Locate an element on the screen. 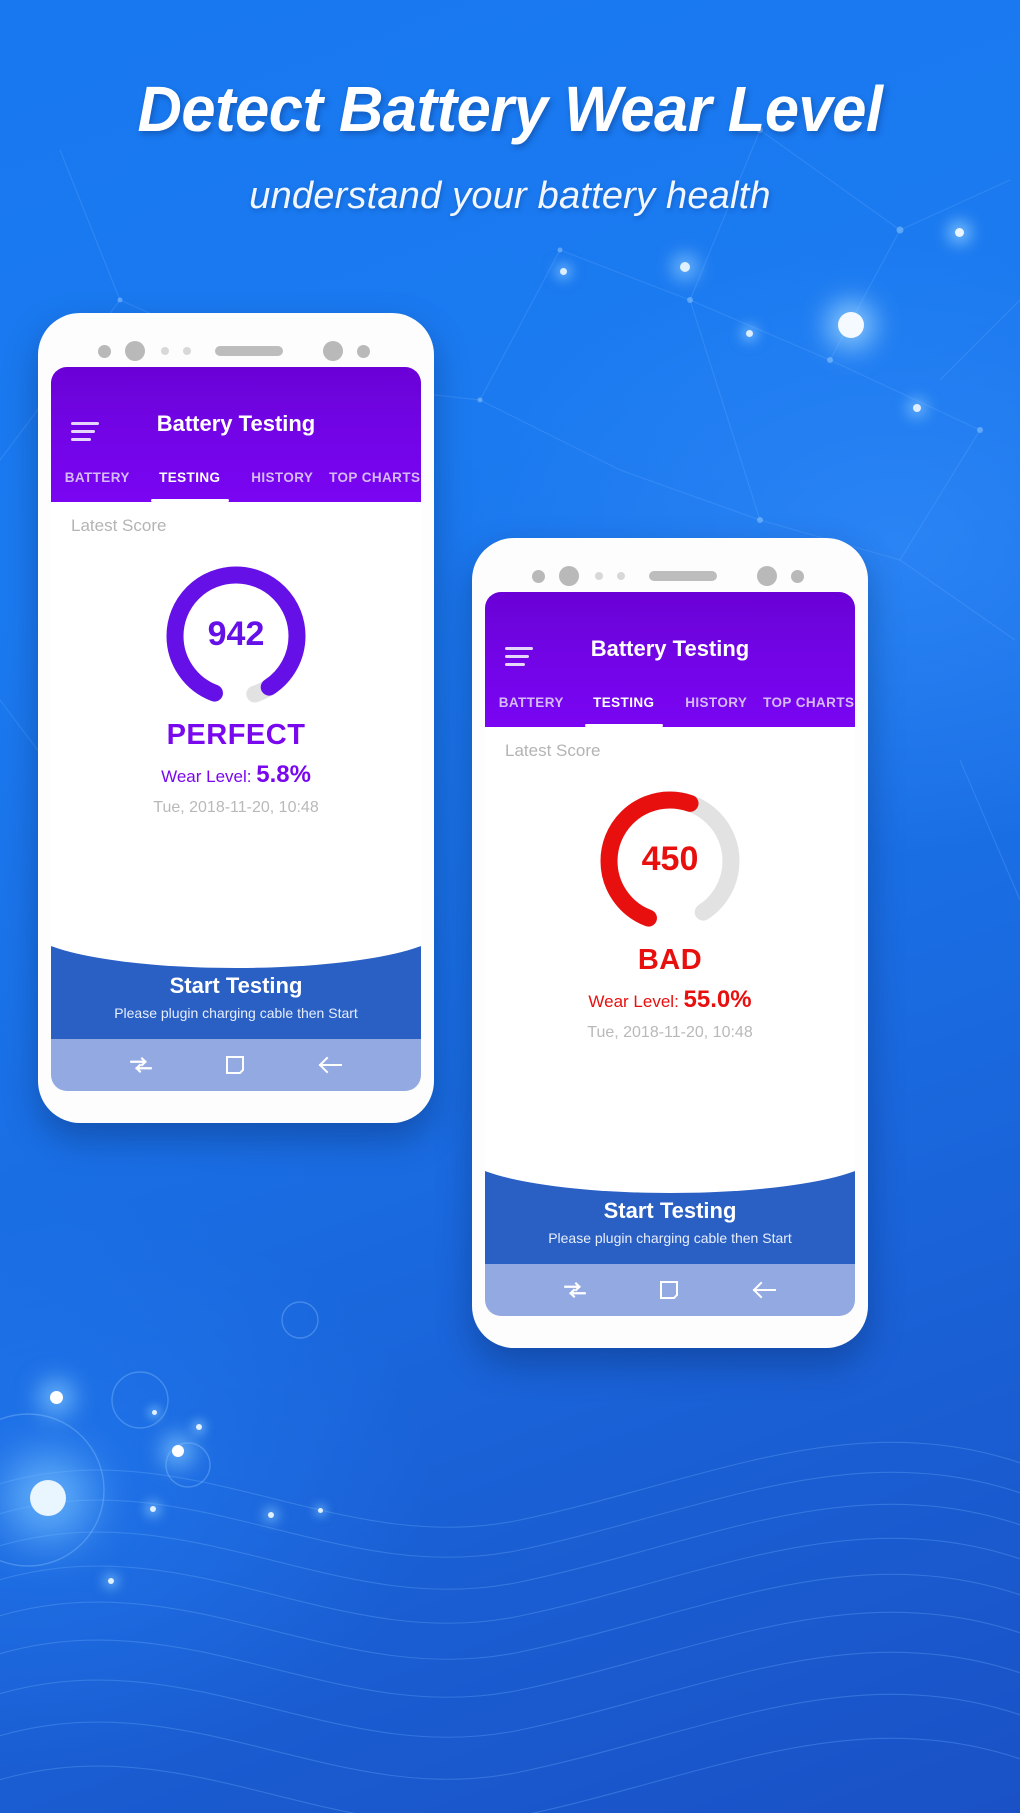 This screenshot has width=1020, height=1813. start-testing-label-right: Start Testing is located at coordinates (670, 1210).